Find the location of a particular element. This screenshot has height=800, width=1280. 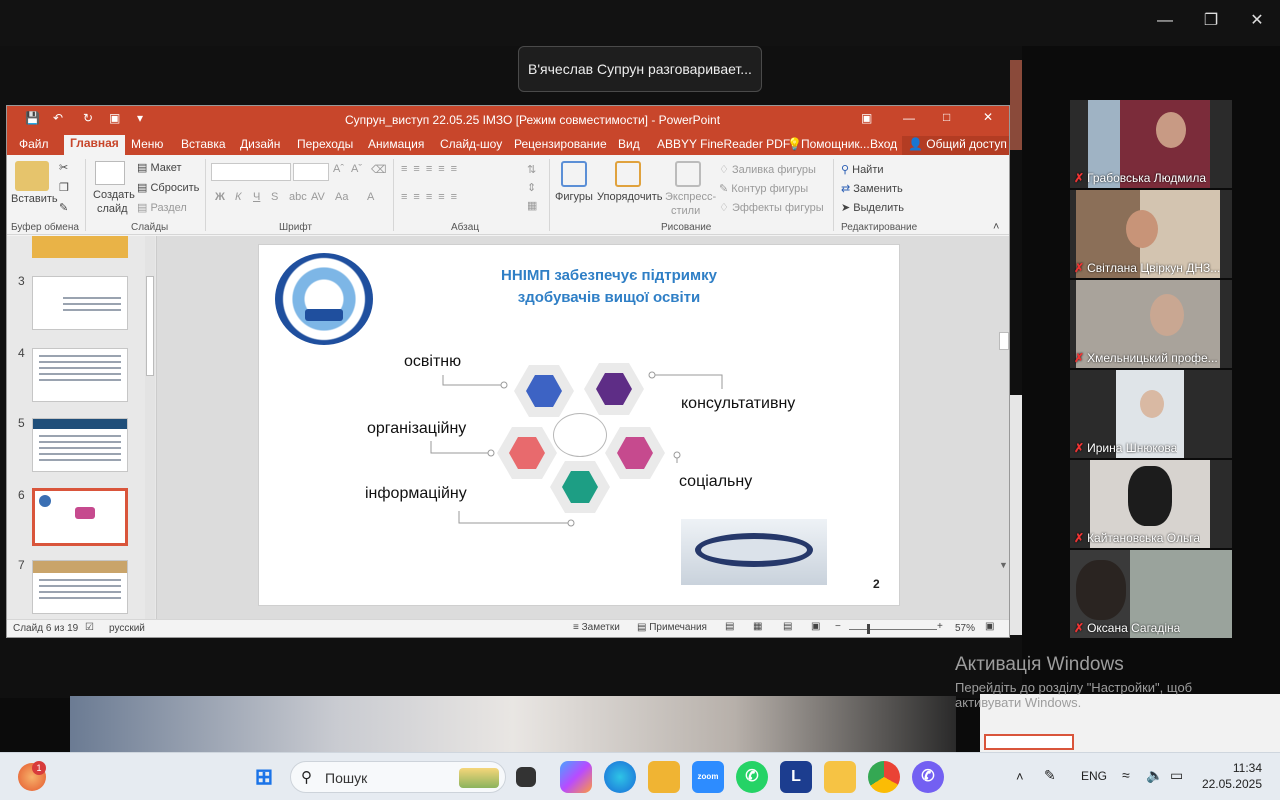

clear-format-icon: ⌫ is located at coordinates (379, 169).